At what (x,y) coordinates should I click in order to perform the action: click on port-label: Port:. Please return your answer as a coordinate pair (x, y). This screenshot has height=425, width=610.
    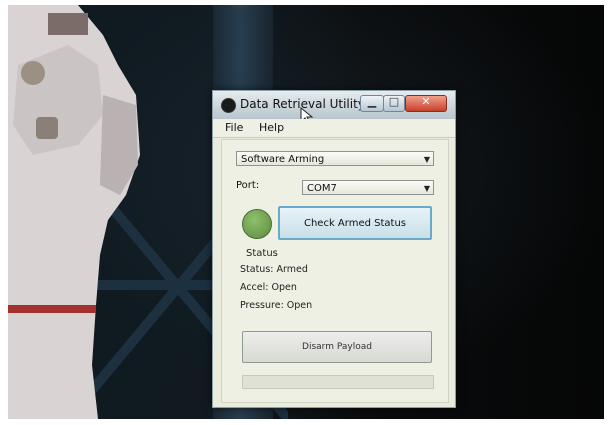
    Looking at the image, I should click on (248, 185).